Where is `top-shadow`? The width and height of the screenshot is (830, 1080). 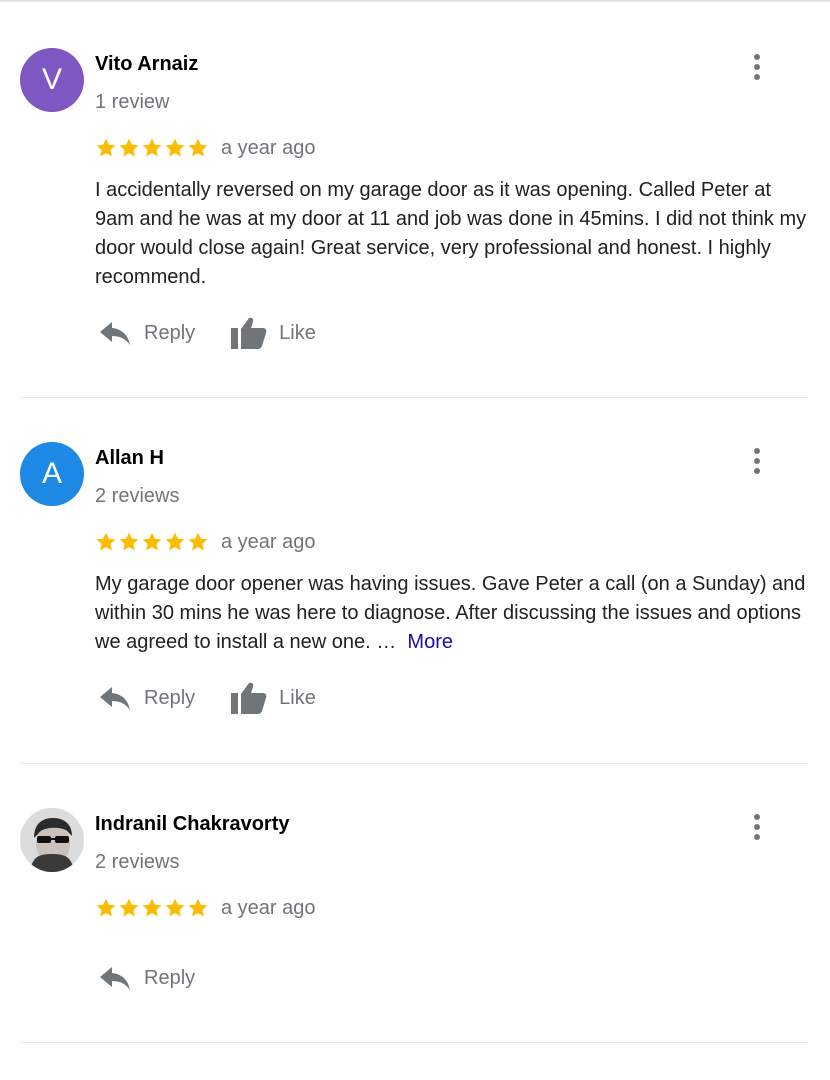
top-shadow is located at coordinates (415, 1).